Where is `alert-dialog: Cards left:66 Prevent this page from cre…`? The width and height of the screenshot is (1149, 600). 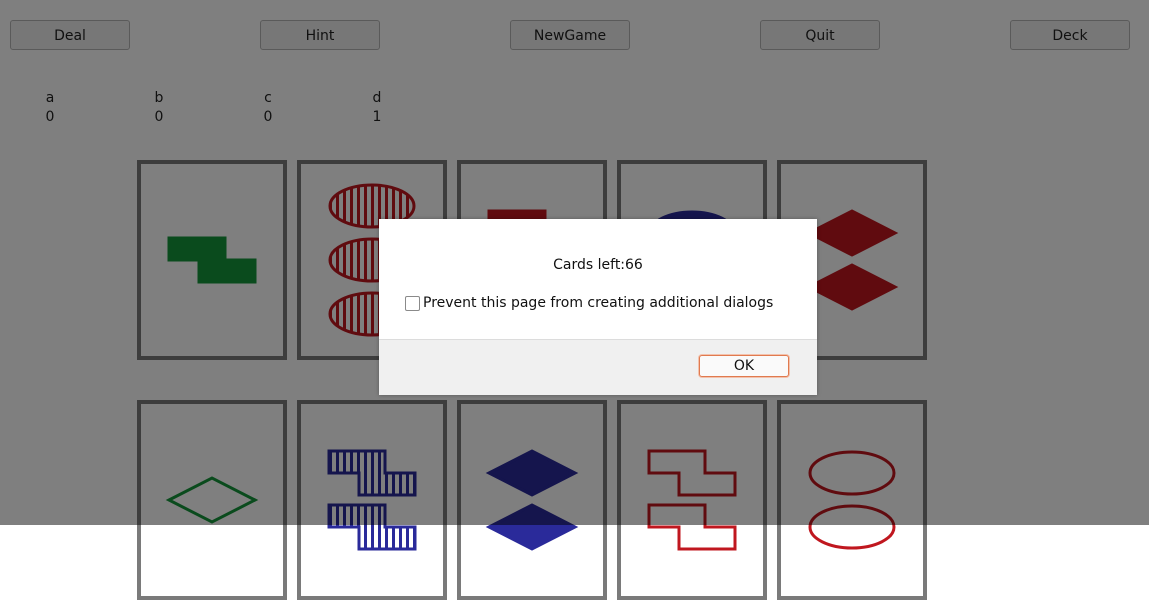
alert-dialog: Cards left:66 Prevent this page from cre… is located at coordinates (598, 307).